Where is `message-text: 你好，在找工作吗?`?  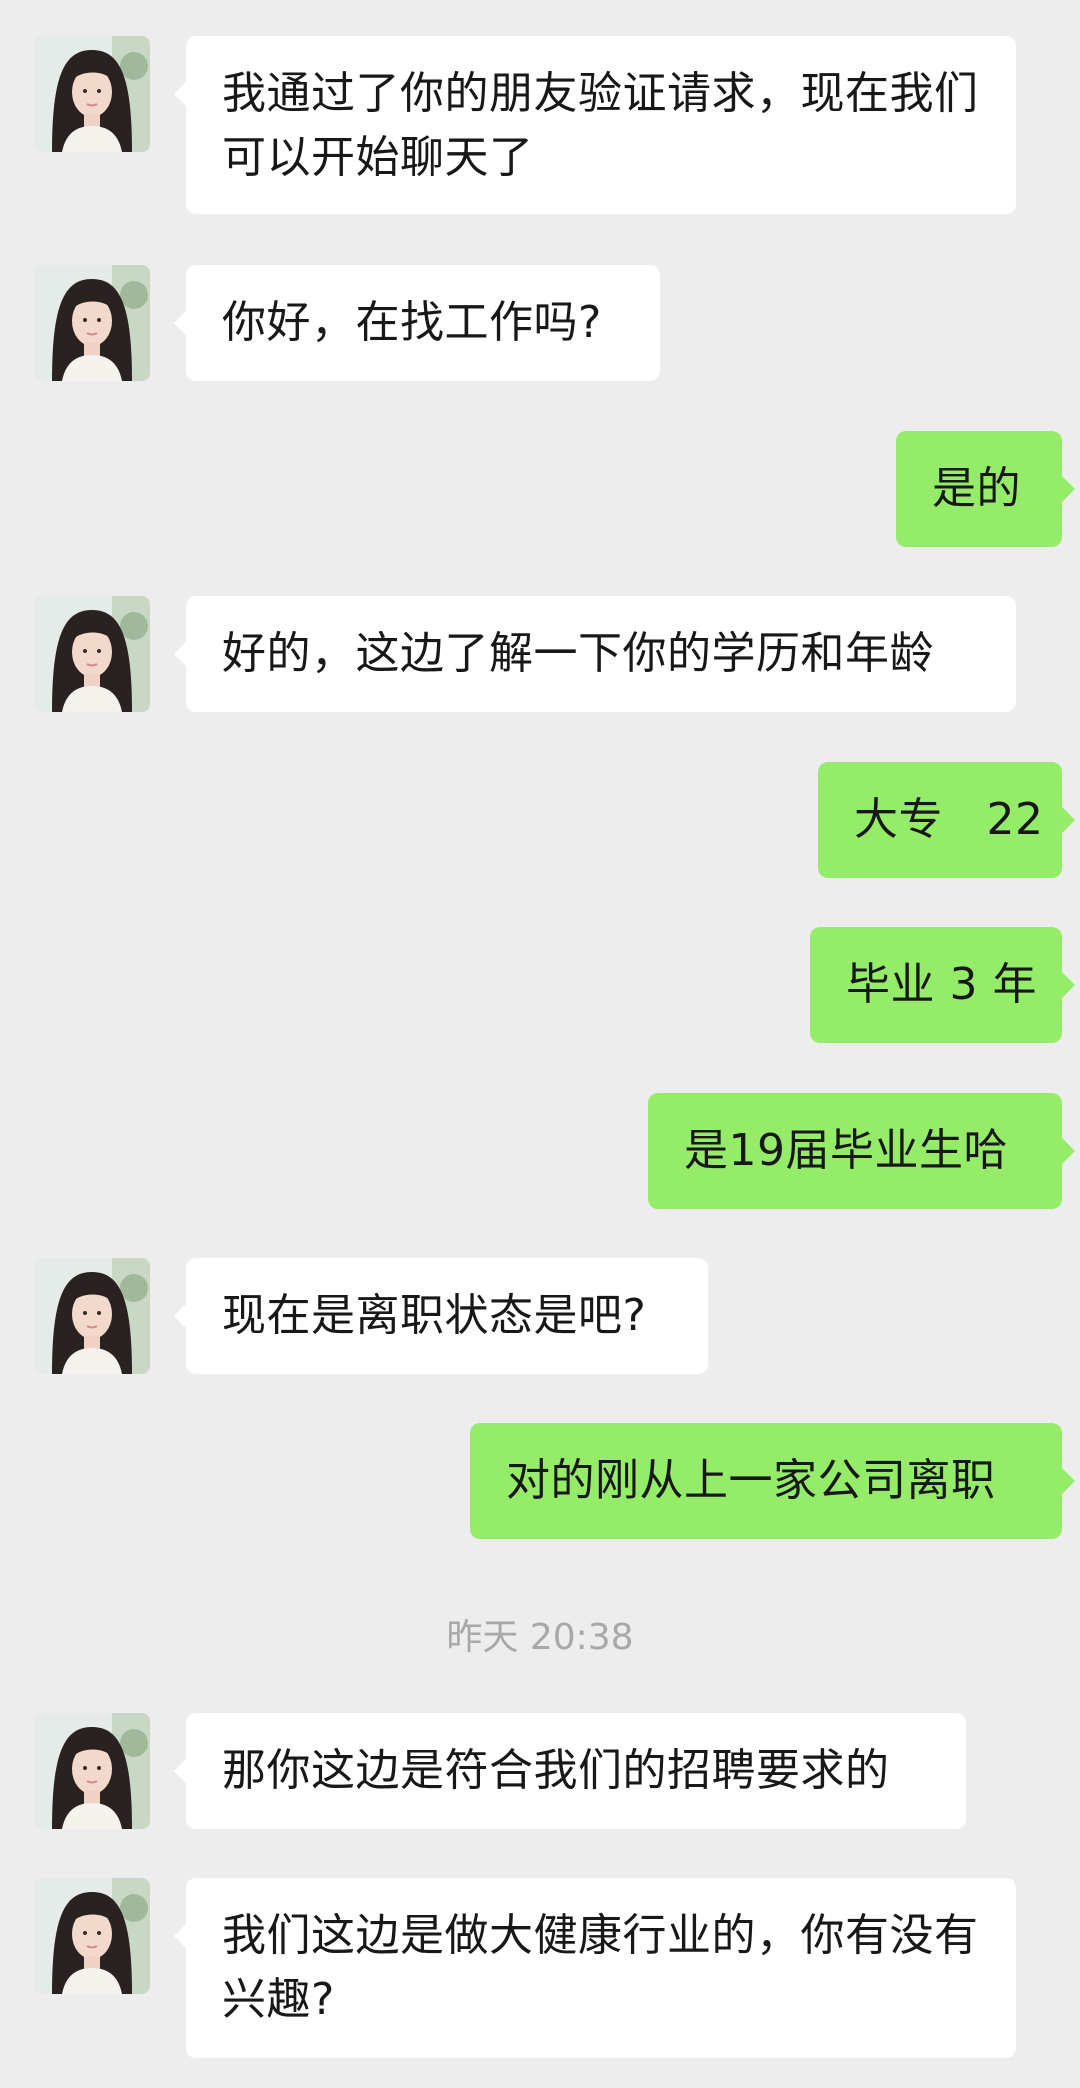
message-text: 你好，在找工作吗? is located at coordinates (412, 322).